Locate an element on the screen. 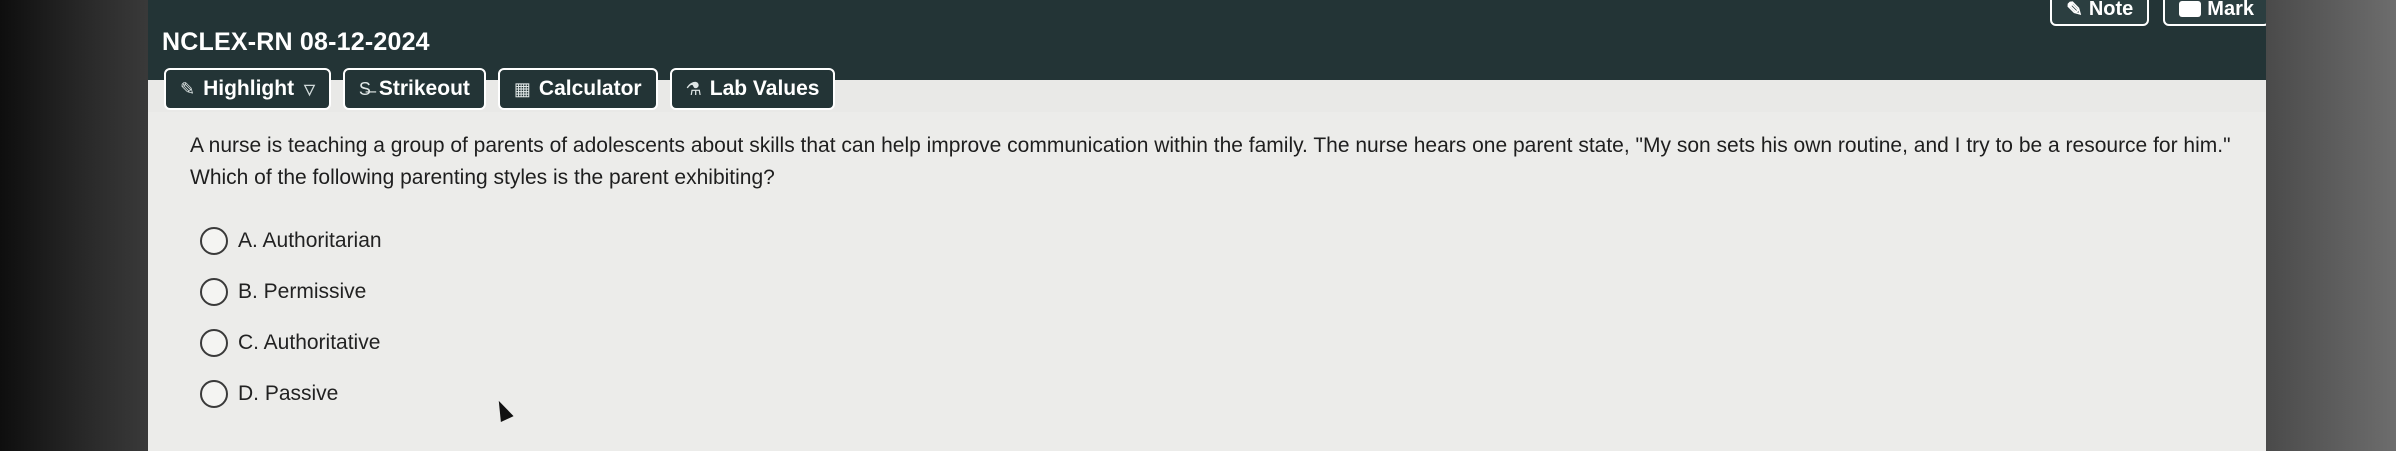 The width and height of the screenshot is (2396, 451). option-d: D. Passive is located at coordinates (291, 394).